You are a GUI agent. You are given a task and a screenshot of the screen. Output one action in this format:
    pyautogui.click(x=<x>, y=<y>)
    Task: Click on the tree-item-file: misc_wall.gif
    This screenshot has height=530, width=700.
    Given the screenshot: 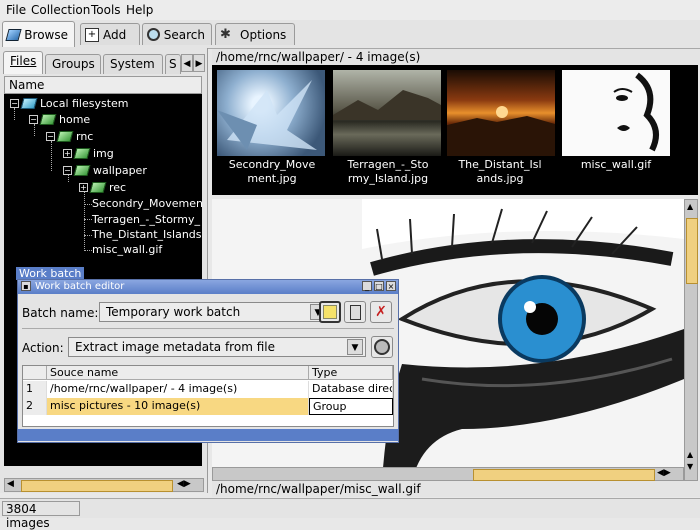 What is the action you would take?
    pyautogui.click(x=127, y=249)
    